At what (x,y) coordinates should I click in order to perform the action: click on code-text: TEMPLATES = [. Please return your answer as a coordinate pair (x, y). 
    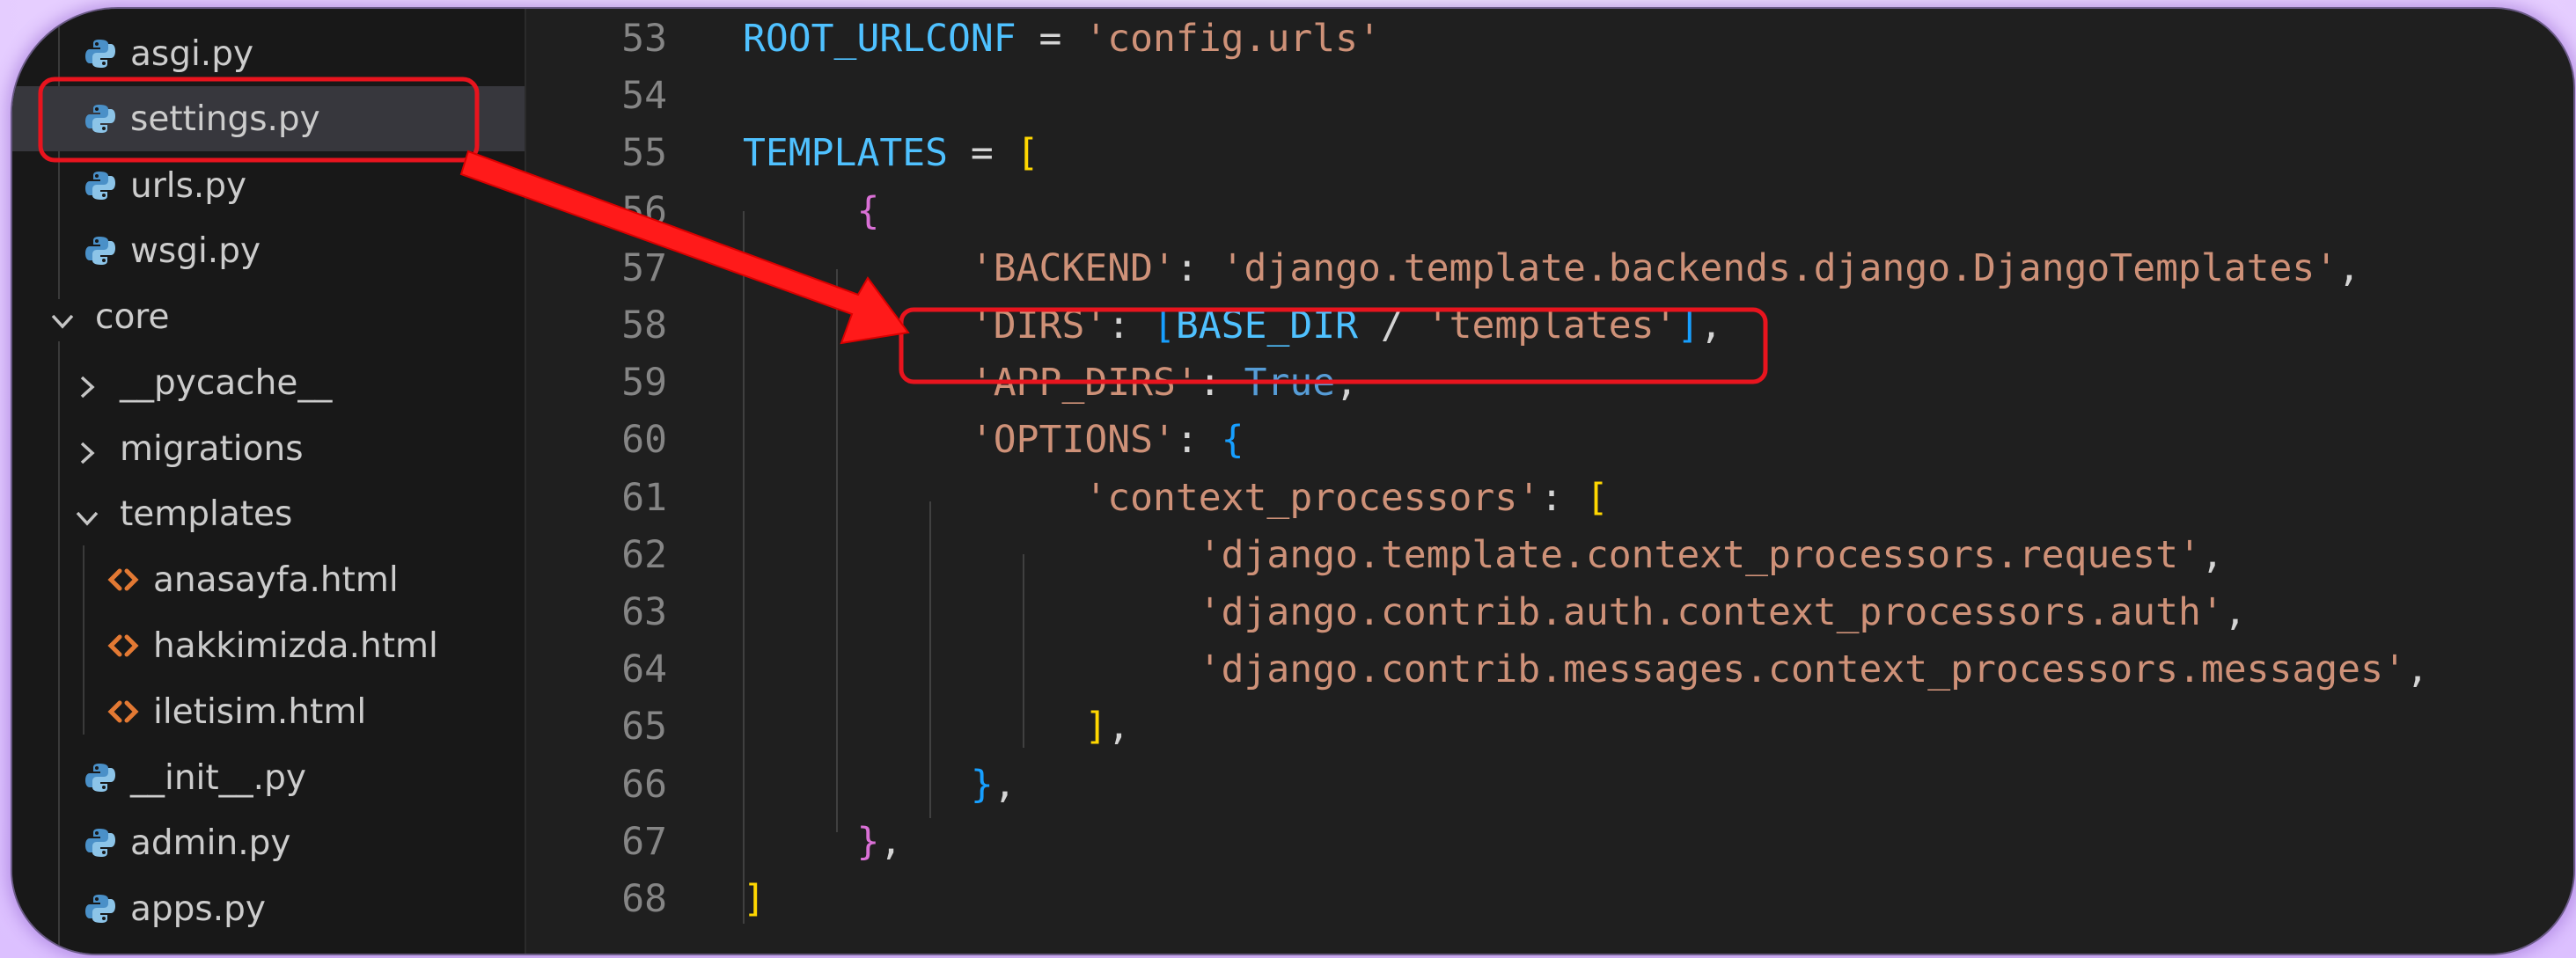
    Looking at the image, I should click on (891, 153).